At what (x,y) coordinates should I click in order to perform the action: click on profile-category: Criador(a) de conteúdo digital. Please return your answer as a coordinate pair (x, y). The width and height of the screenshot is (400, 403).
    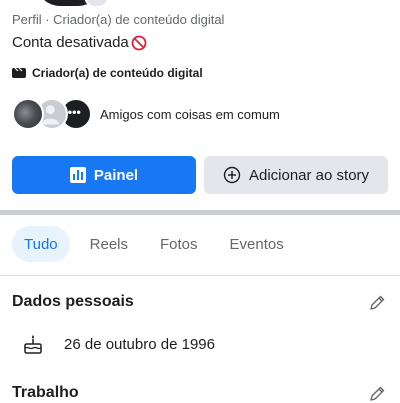
    Looking at the image, I should click on (107, 73).